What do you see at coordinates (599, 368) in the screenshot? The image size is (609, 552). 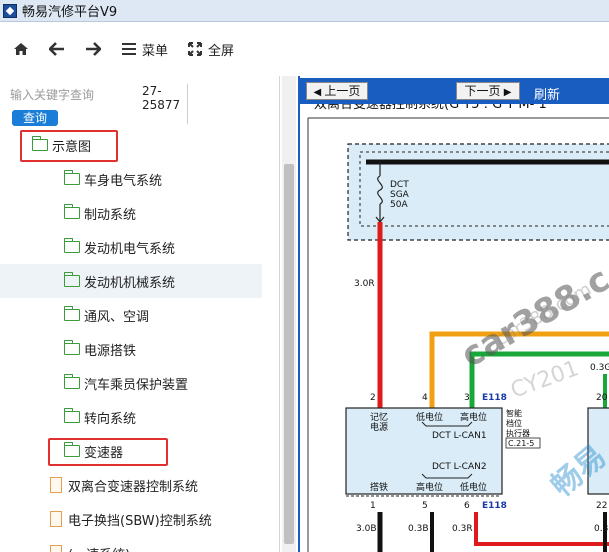 I see `wire-label-right-top: 0.3G` at bounding box center [599, 368].